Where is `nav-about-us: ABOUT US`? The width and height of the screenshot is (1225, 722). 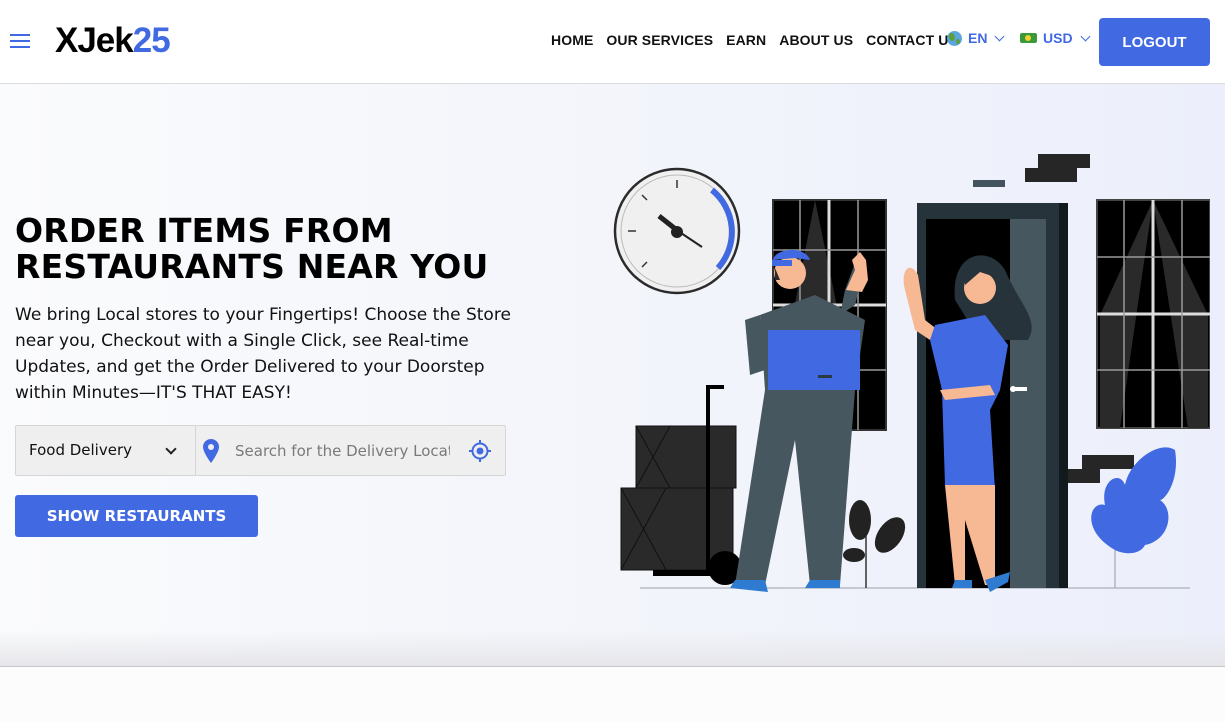
nav-about-us: ABOUT US is located at coordinates (816, 40).